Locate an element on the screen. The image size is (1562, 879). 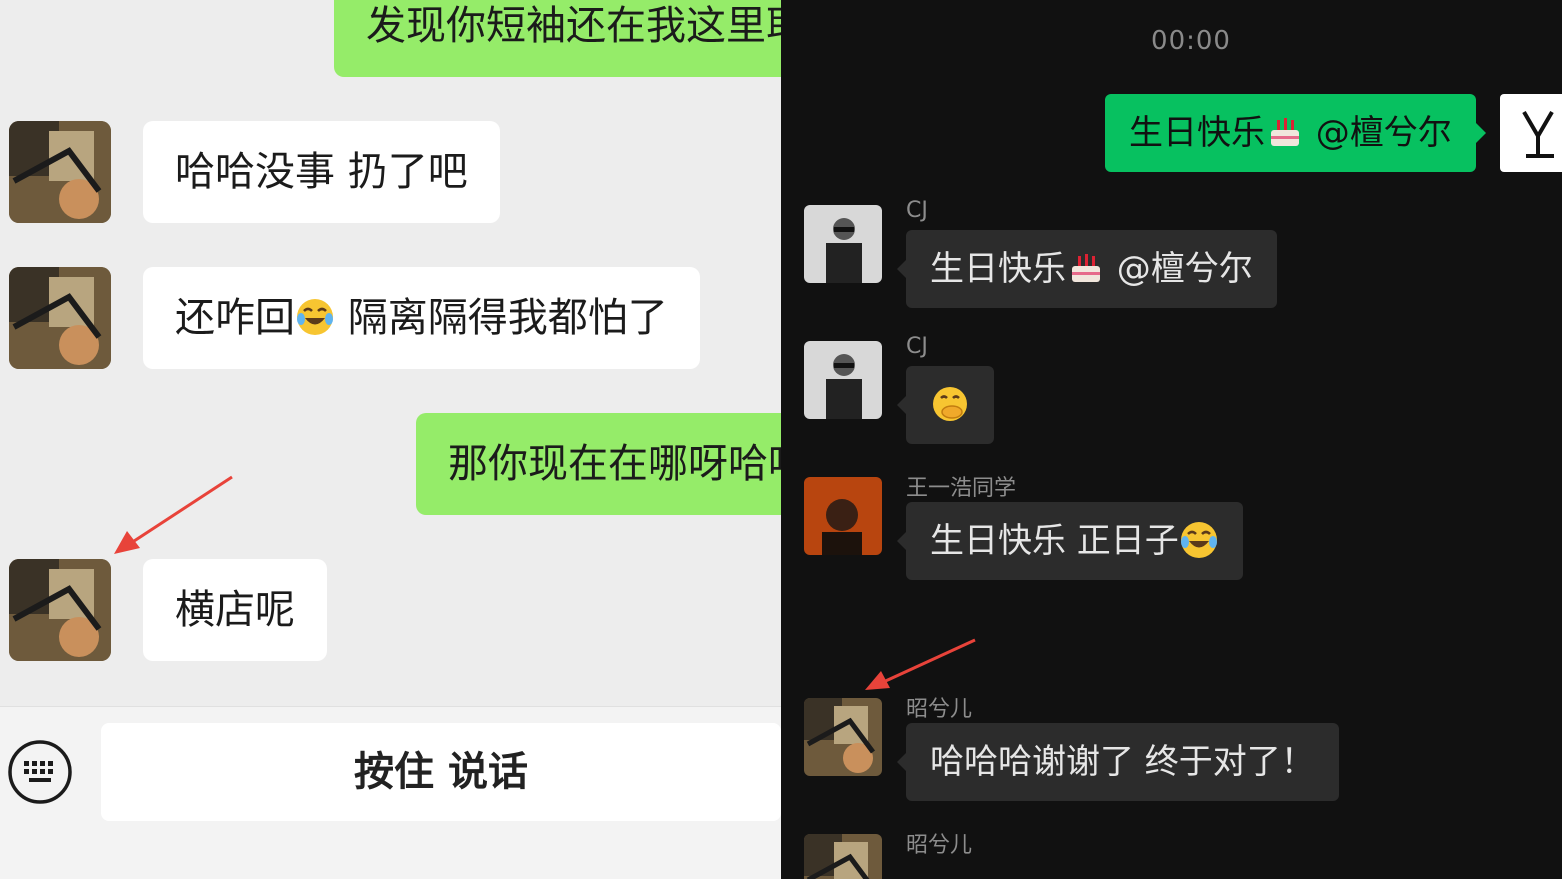
message-bubble-me: 生日快乐 @檀兮尔 is located at coordinates (1295, 133).